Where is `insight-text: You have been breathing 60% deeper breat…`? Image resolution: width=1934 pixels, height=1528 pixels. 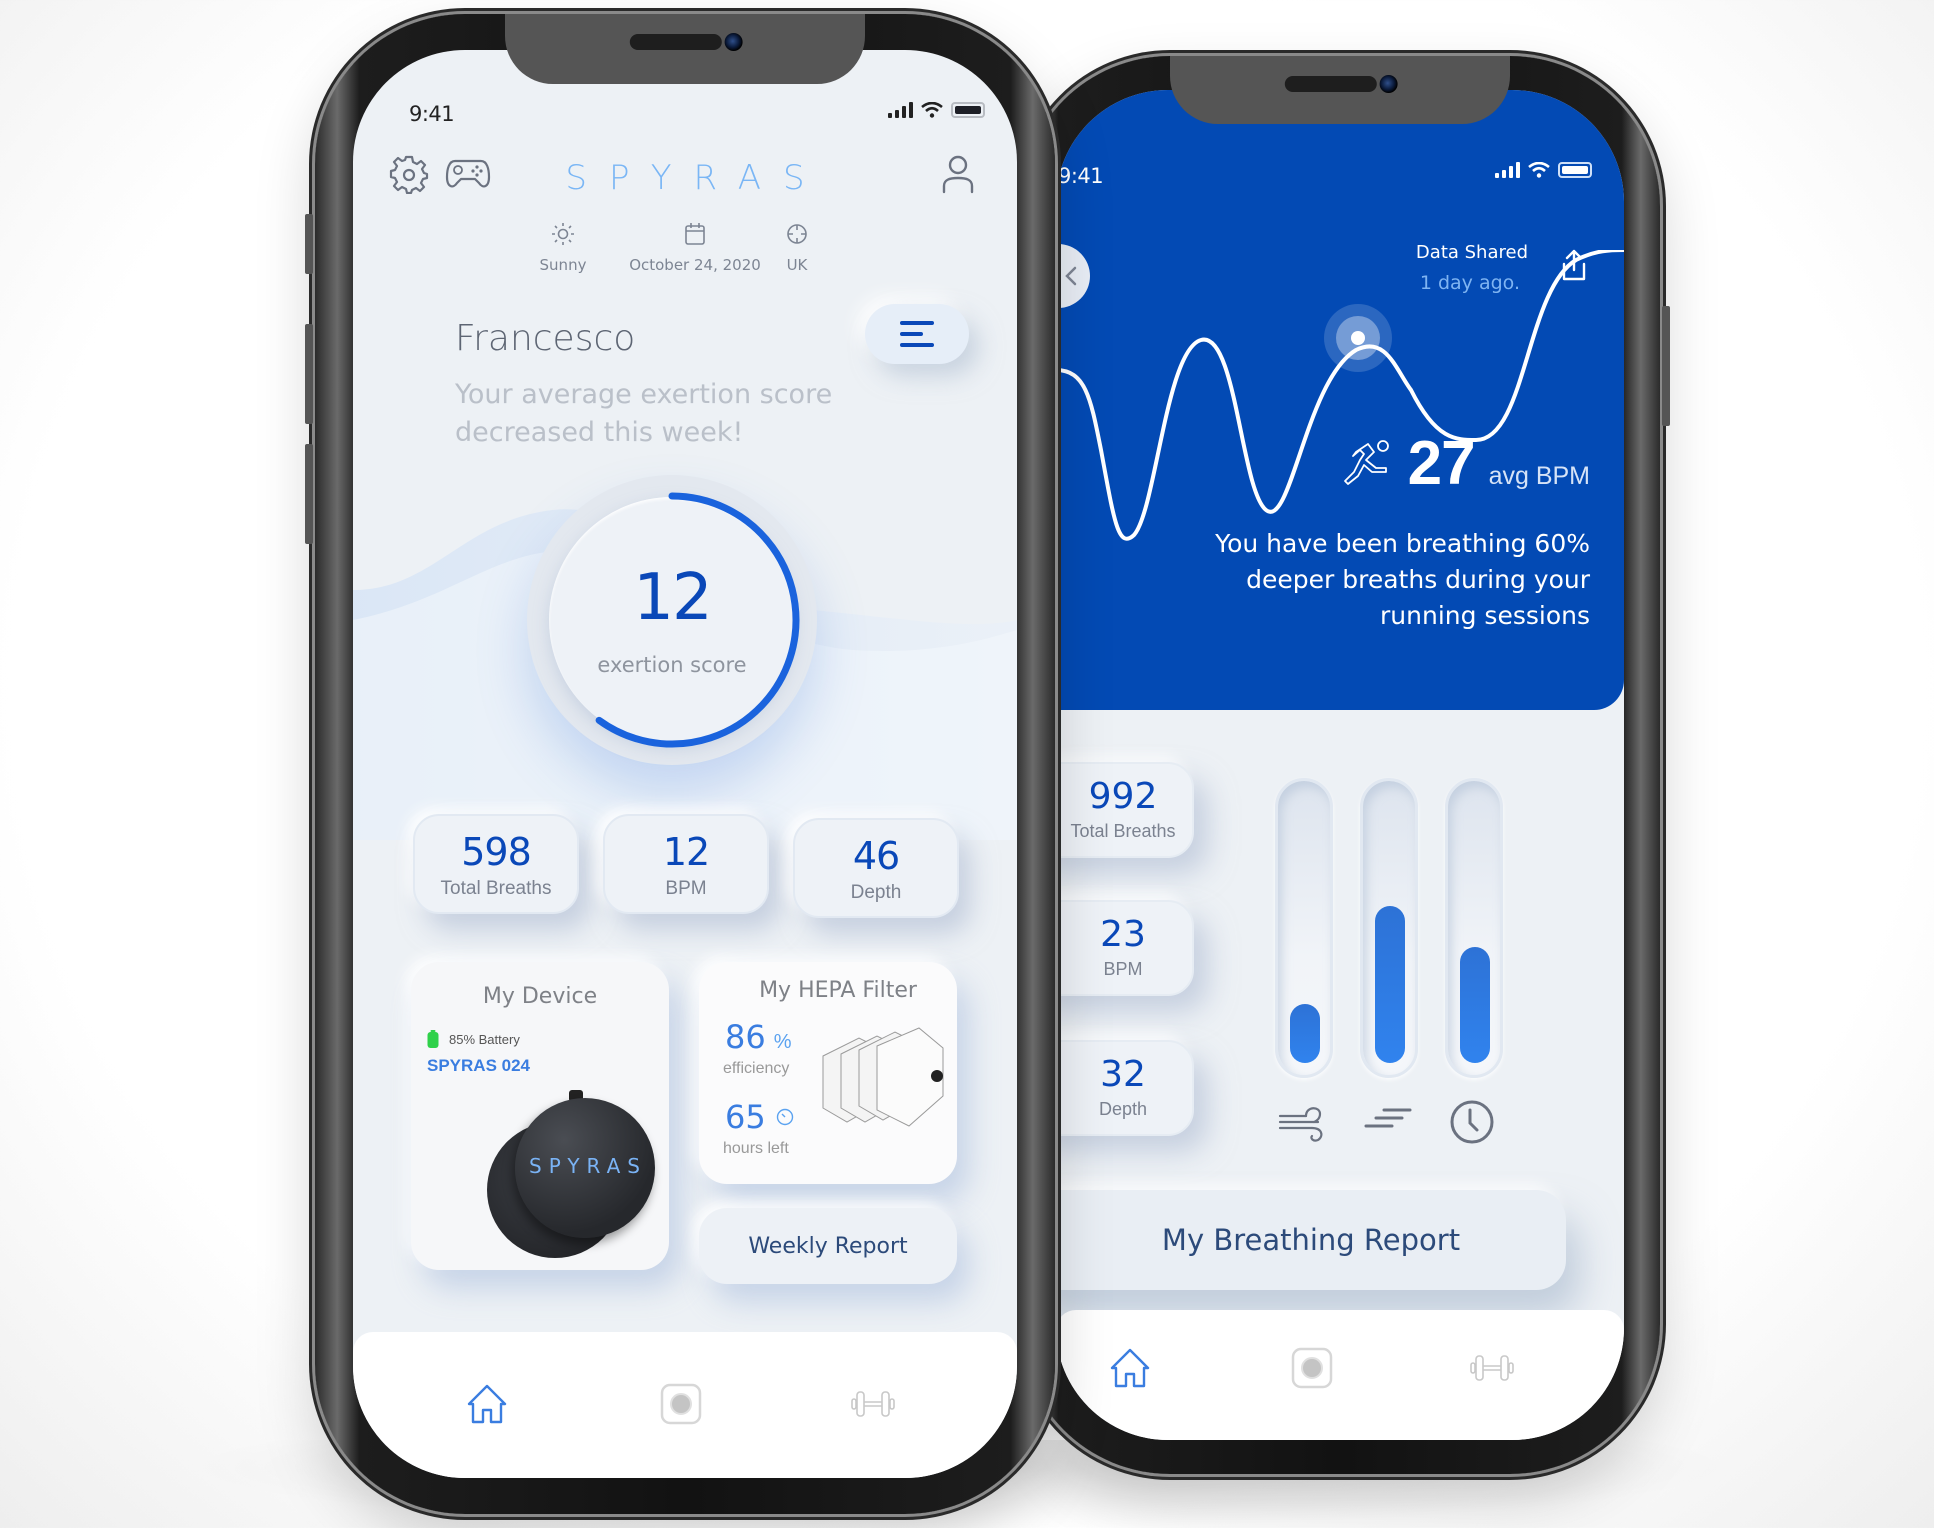 insight-text: You have been breathing 60% deeper breat… is located at coordinates (1402, 579).